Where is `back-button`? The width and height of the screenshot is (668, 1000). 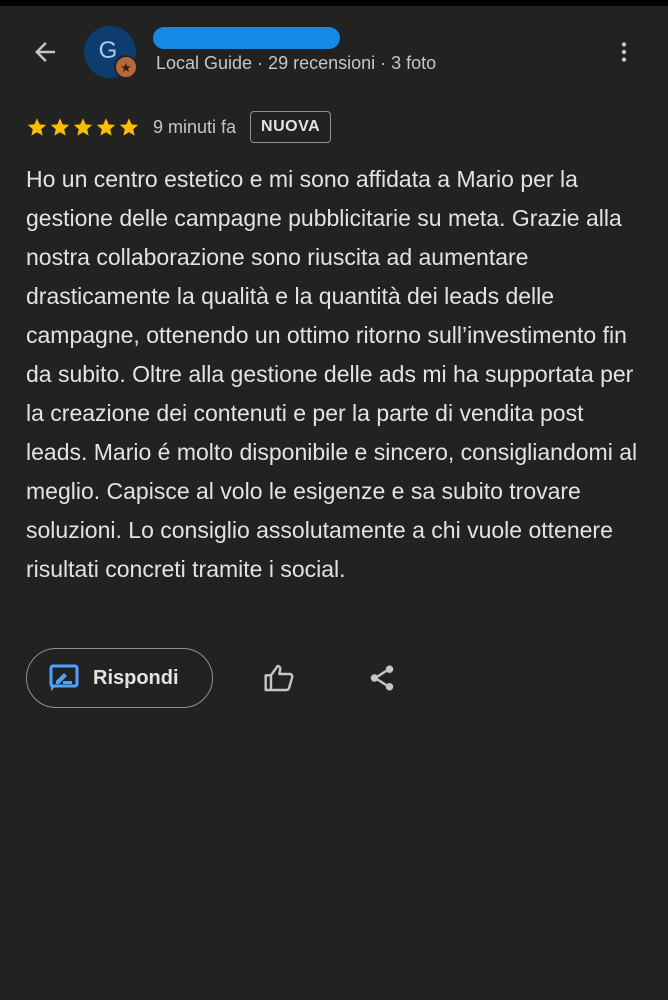
back-button is located at coordinates (45, 52).